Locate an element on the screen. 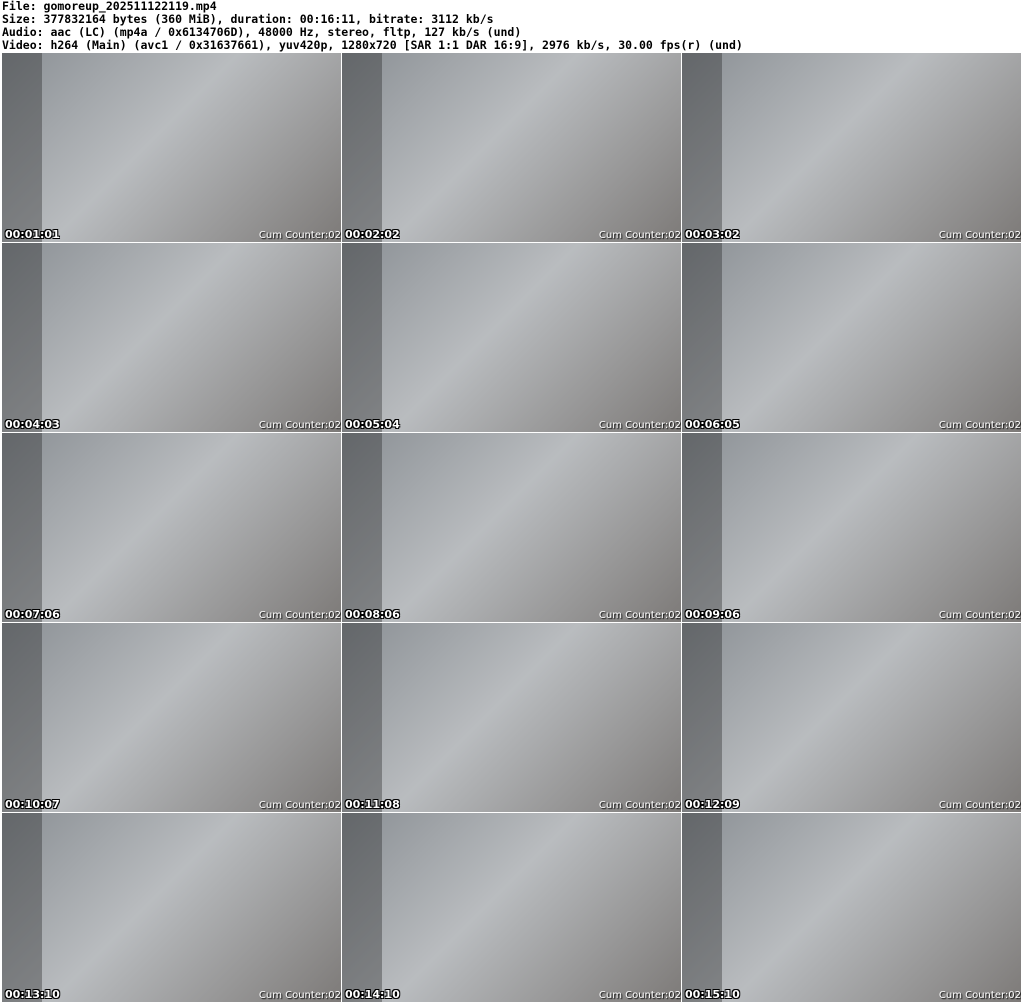 This screenshot has height=1003, width=1024. thumbnail-timestamp: 00:10:07 is located at coordinates (32, 804).